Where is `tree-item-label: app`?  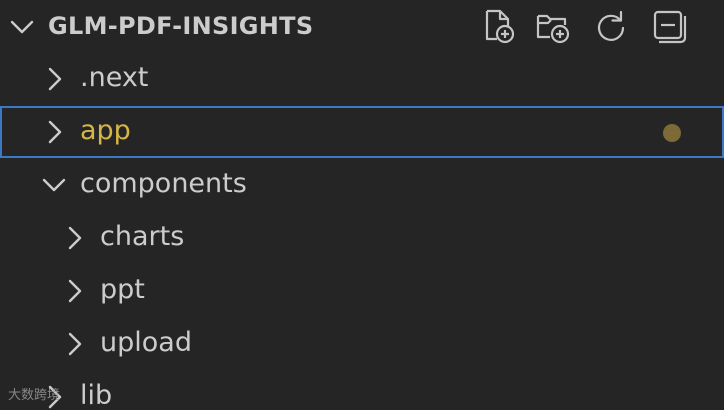 tree-item-label: app is located at coordinates (105, 130).